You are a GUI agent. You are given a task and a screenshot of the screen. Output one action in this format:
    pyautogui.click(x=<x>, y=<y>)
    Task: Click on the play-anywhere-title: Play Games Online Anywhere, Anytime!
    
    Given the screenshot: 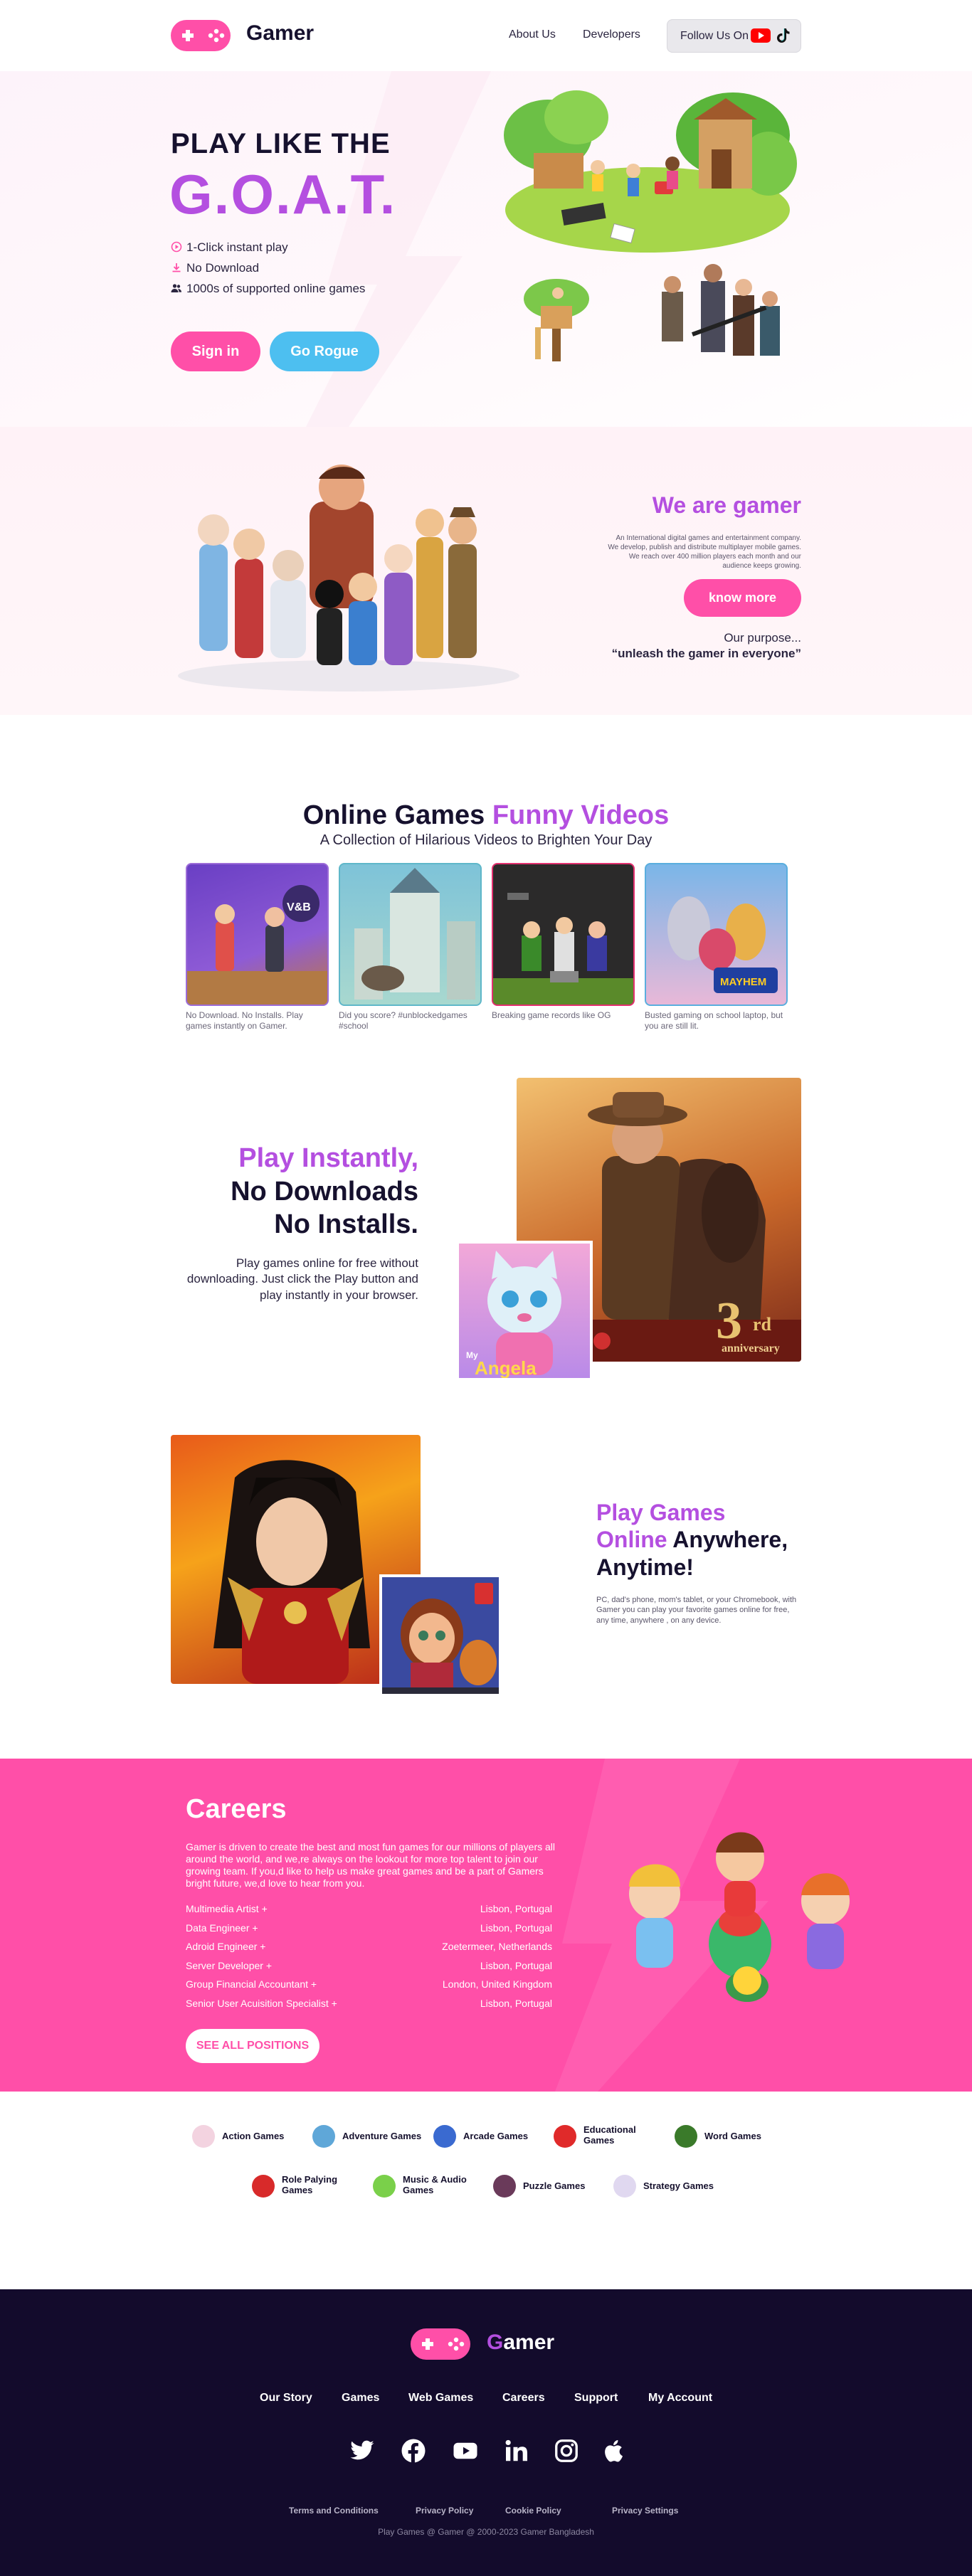 What is the action you would take?
    pyautogui.click(x=692, y=1540)
    